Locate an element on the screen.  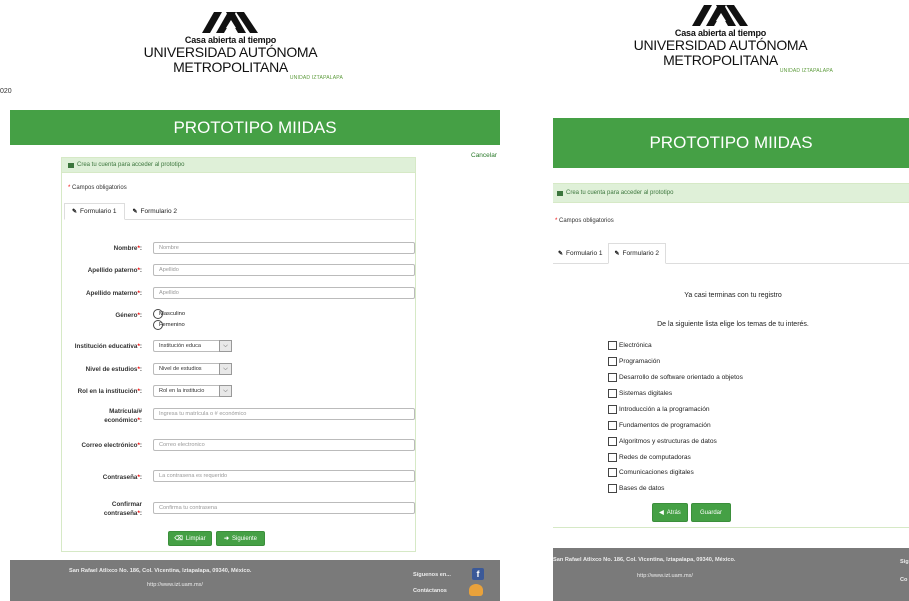
topic-checkbox: Introducción a la programación is located at coordinates (659, 409).